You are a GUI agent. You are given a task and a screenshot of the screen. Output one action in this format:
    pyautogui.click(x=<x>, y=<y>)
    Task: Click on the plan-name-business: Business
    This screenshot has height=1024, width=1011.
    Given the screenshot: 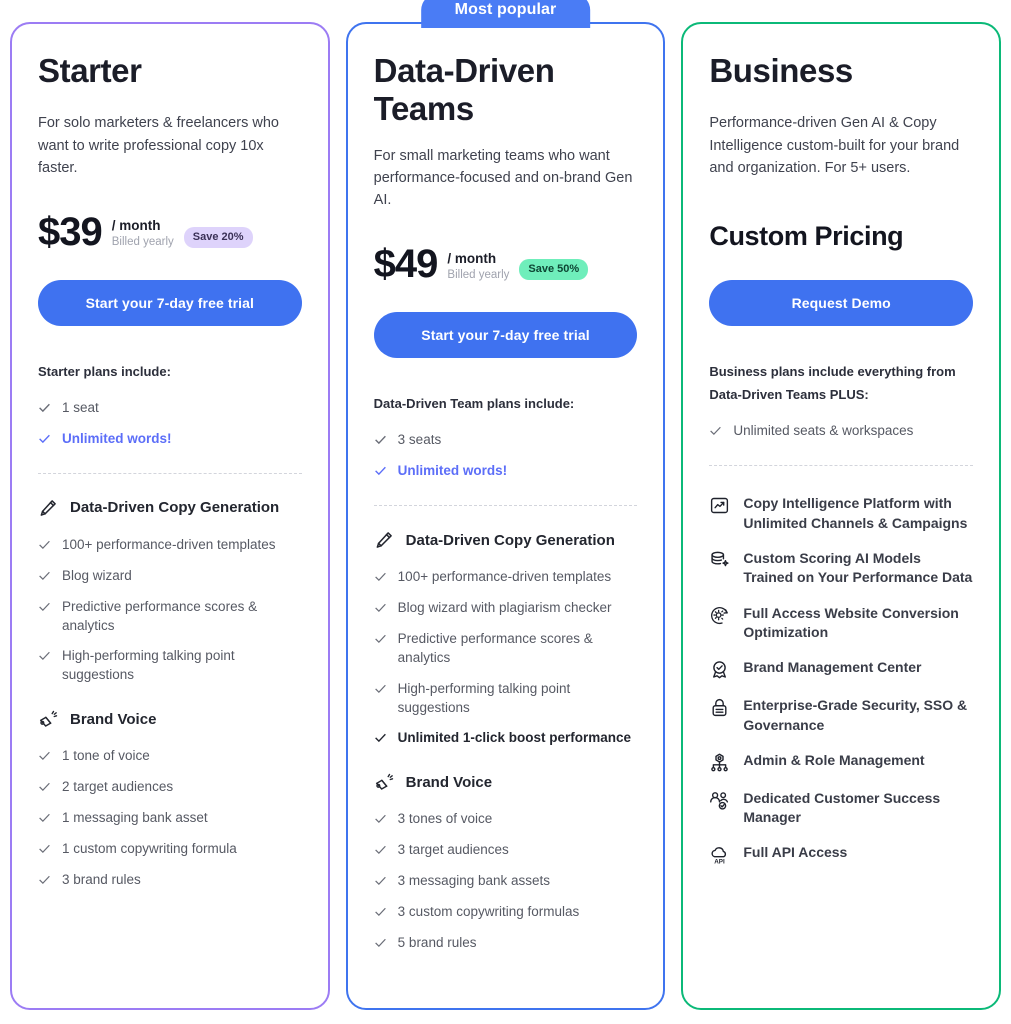 What is the action you would take?
    pyautogui.click(x=781, y=70)
    